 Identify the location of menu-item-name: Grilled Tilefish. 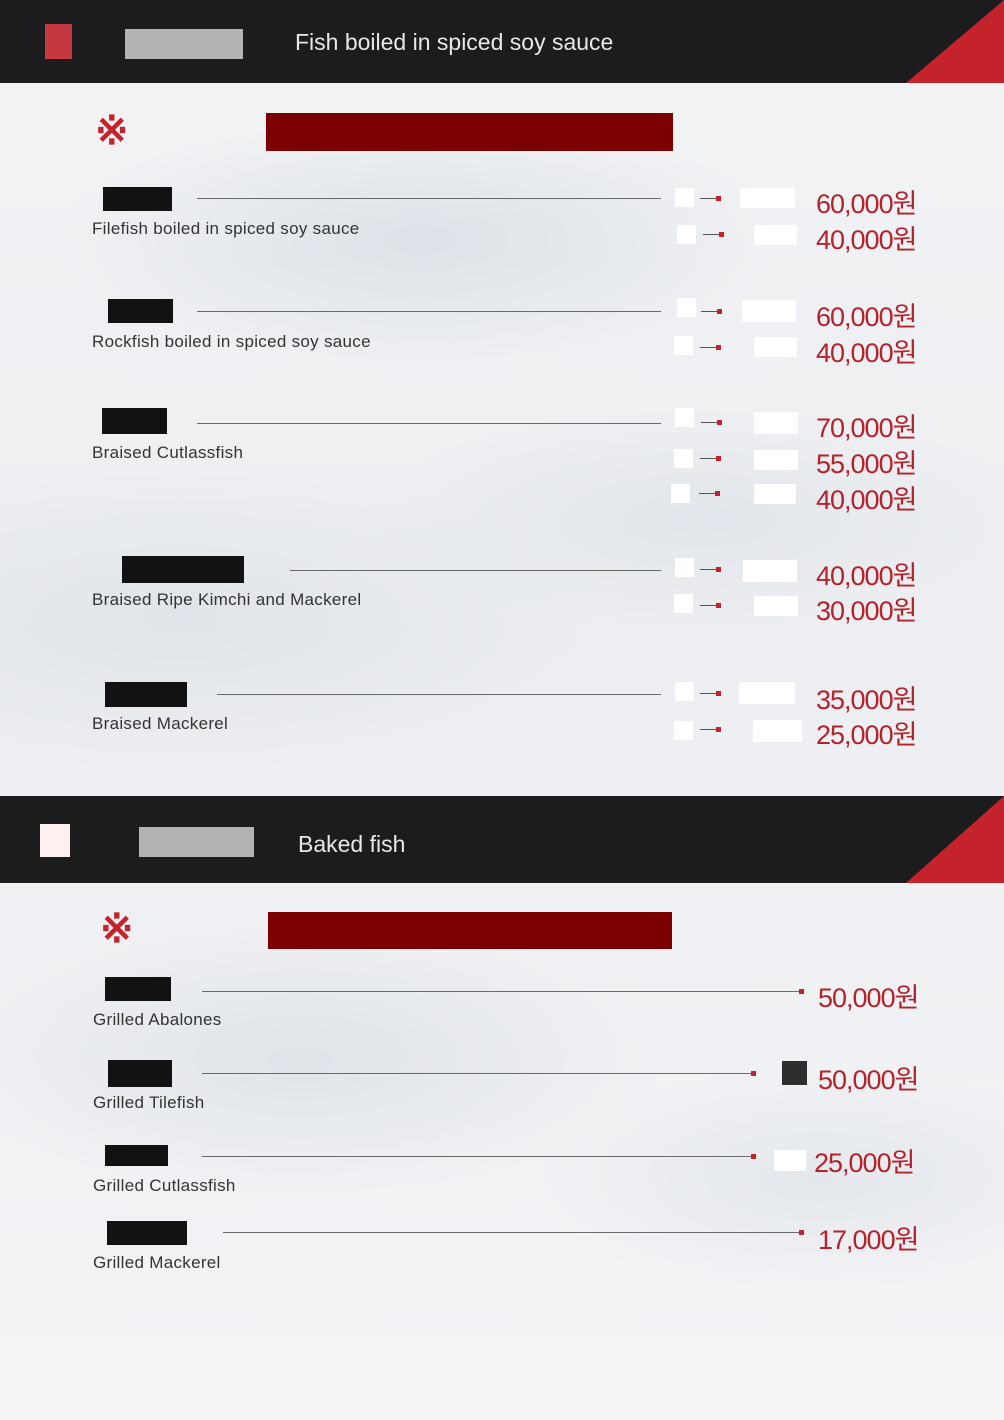
(149, 1102).